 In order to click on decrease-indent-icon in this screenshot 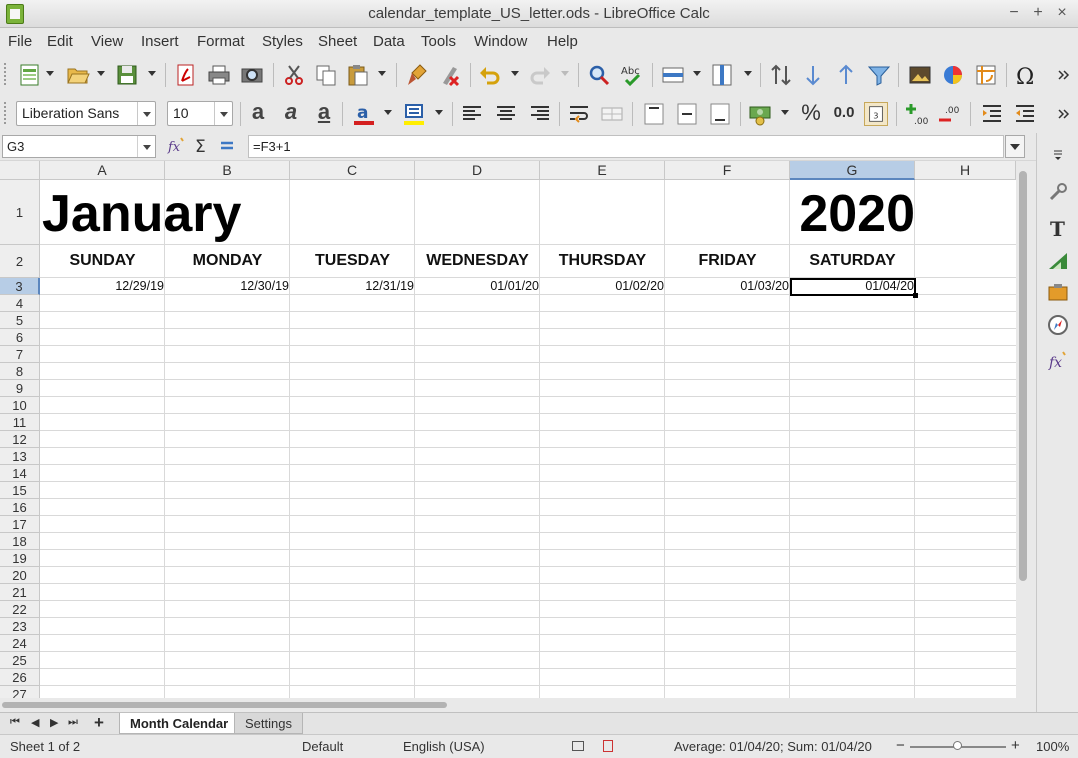, I will do `click(1025, 114)`.